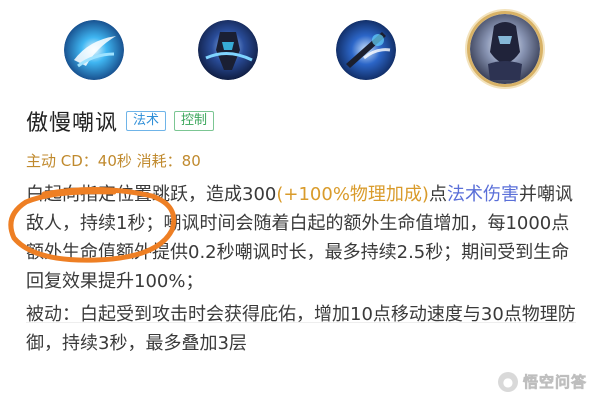 The image size is (597, 400). I want to click on skill-2-icon, so click(228, 50).